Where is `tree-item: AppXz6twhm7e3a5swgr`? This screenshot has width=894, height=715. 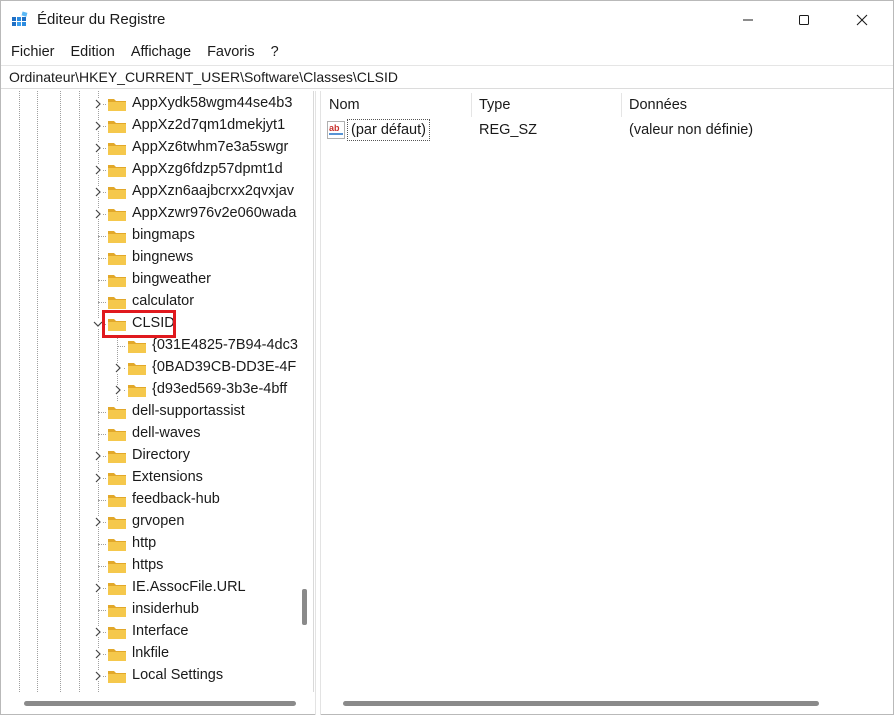
tree-item: AppXz6twhm7e3a5swgr is located at coordinates (154, 148).